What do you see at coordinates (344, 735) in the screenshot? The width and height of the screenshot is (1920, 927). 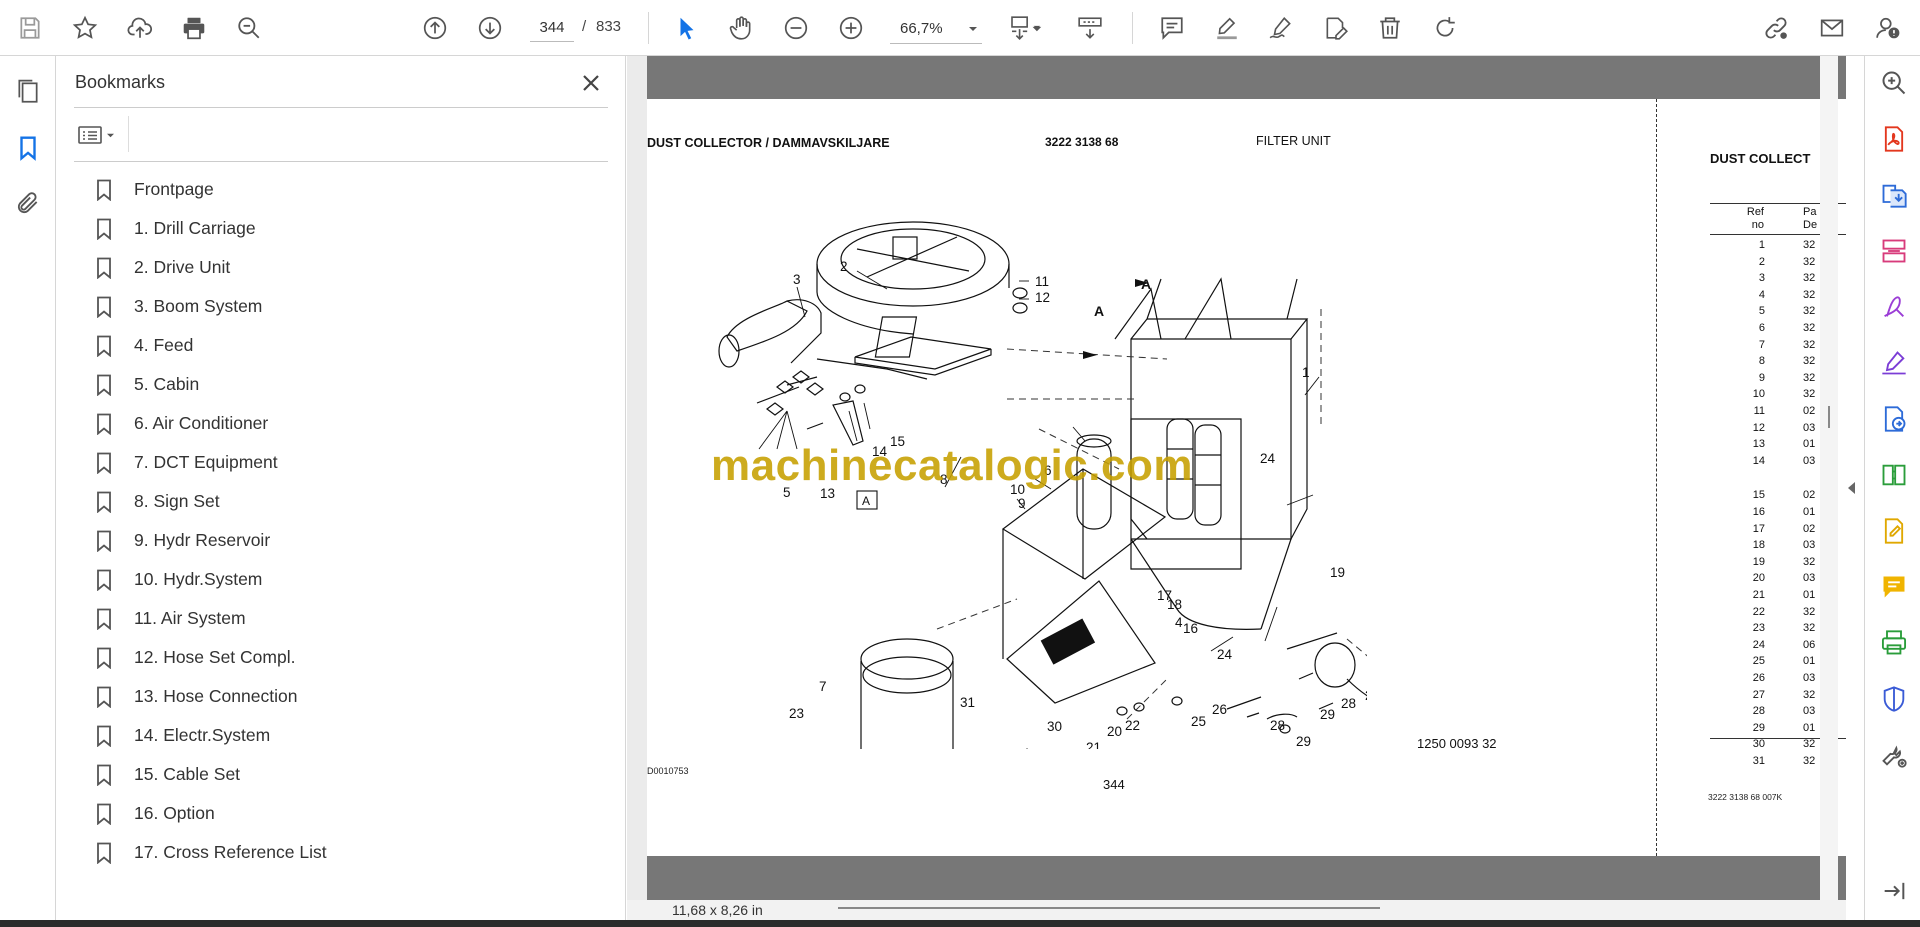 I see `bookmark-item: 14. Electr.System` at bounding box center [344, 735].